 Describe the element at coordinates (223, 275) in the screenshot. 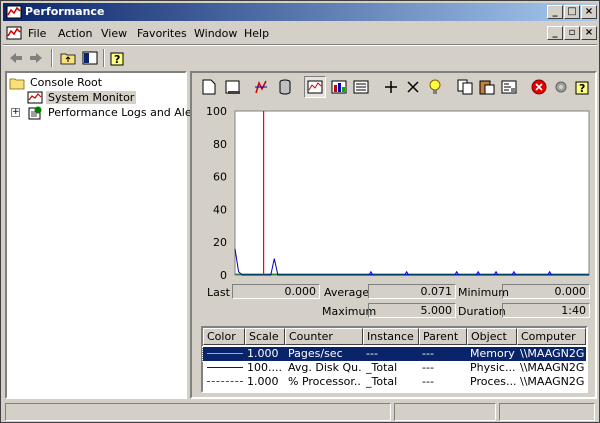

I see `y-tick-label: 0` at that location.